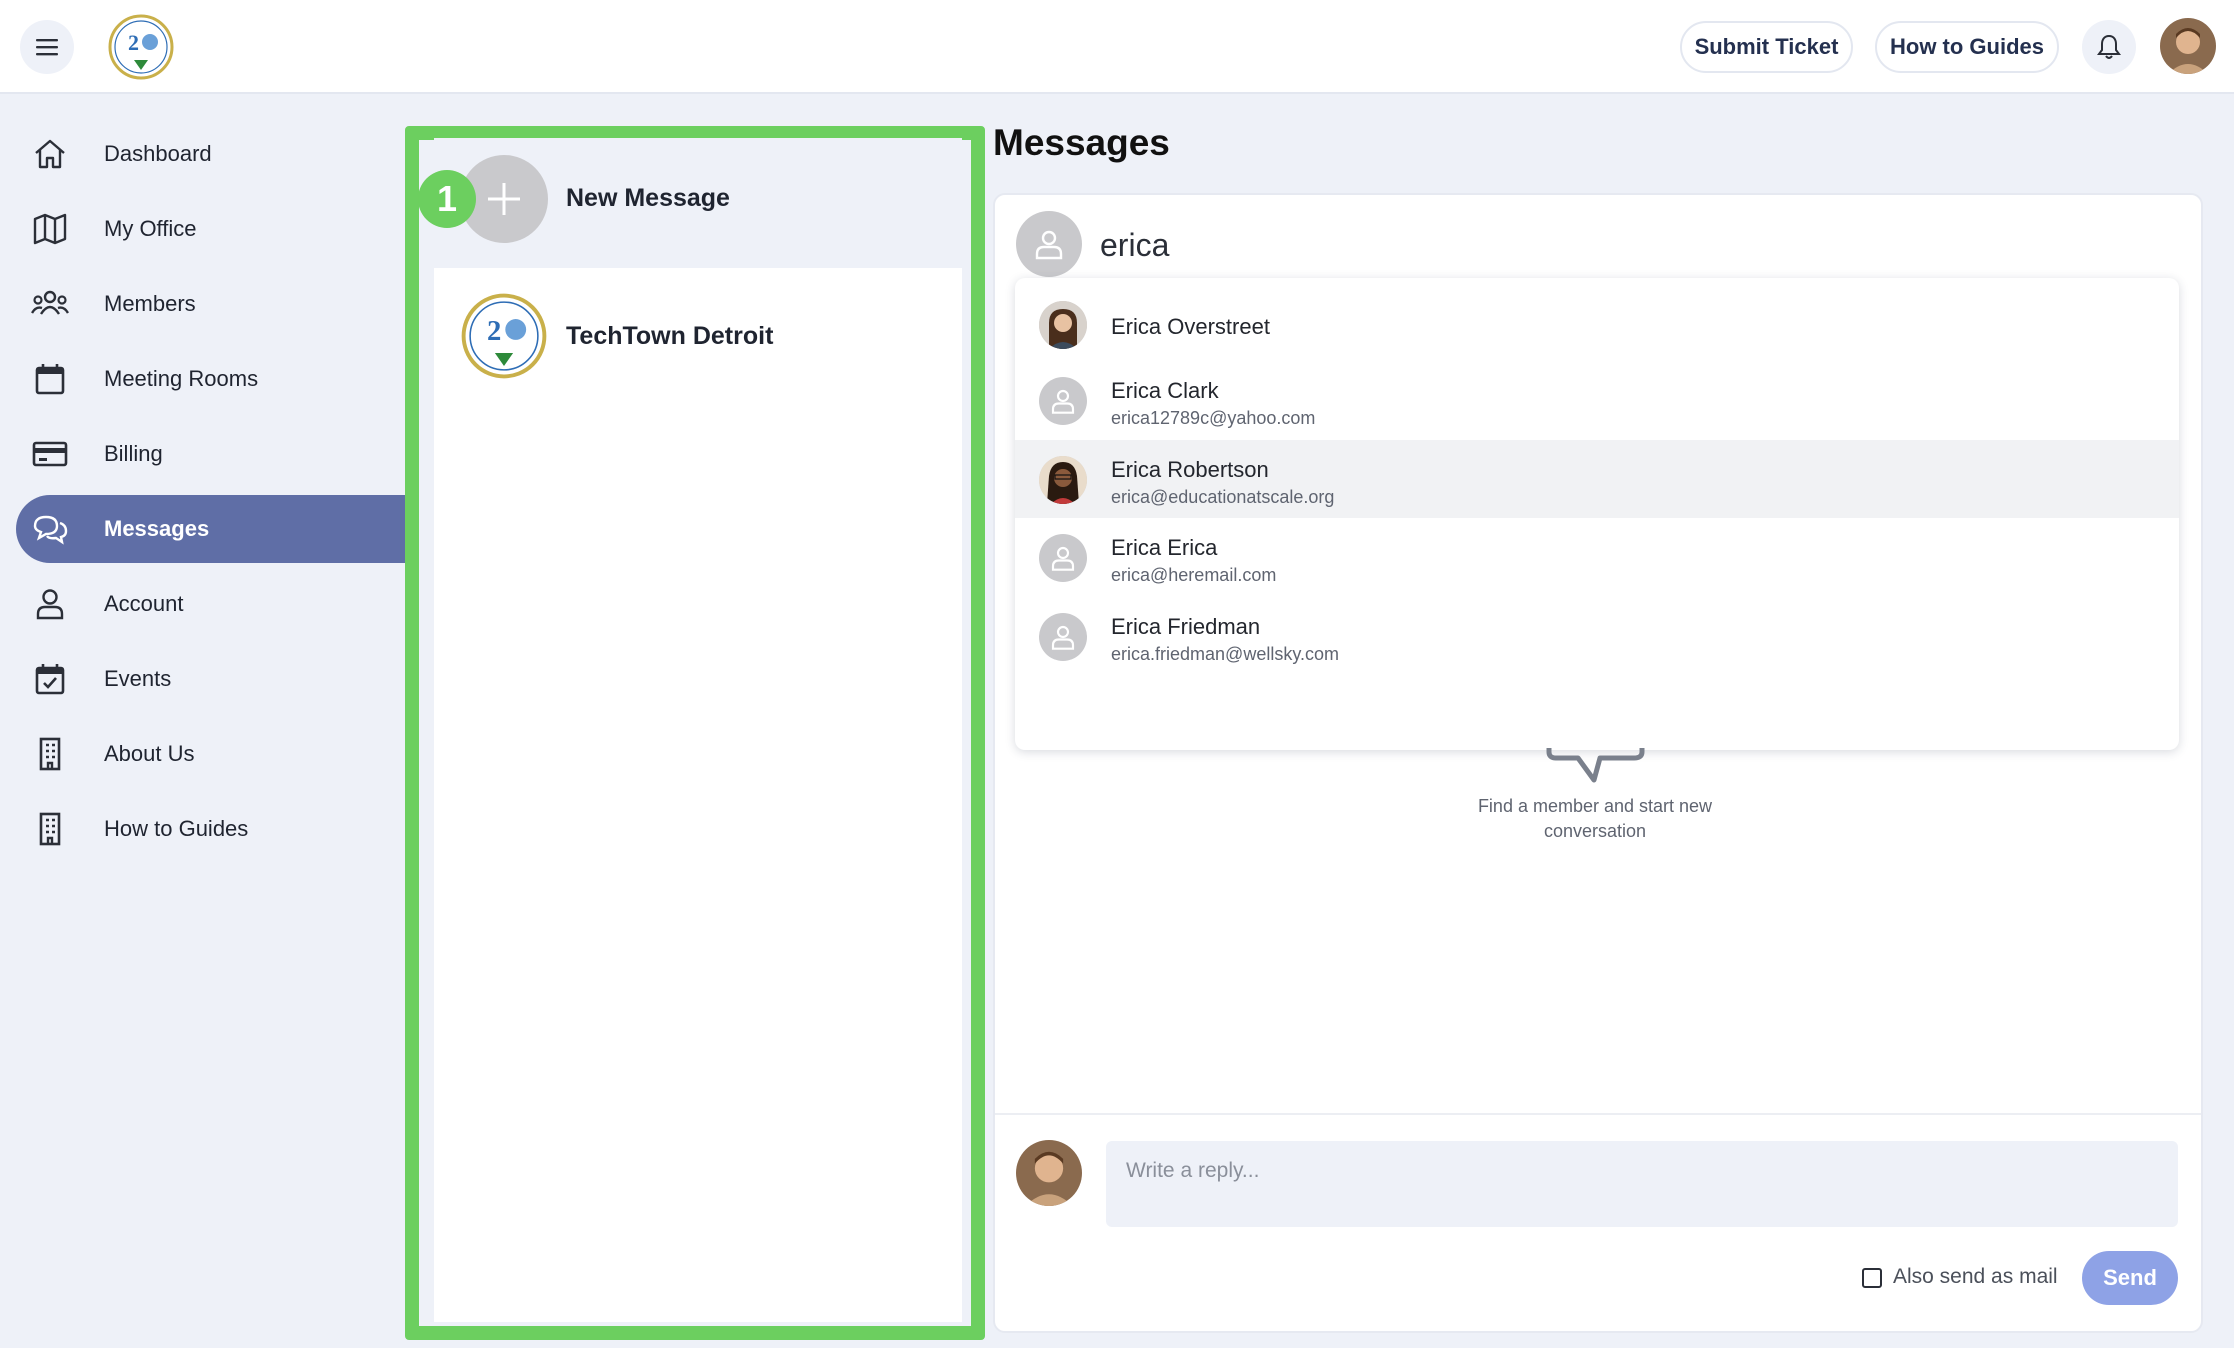  I want to click on sidebar-item-meeting-rooms: Meeting Rooms, so click(218, 379).